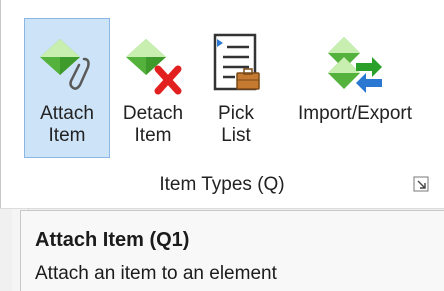  What do you see at coordinates (153, 124) in the screenshot?
I see `detach-item-label: Detach Item` at bounding box center [153, 124].